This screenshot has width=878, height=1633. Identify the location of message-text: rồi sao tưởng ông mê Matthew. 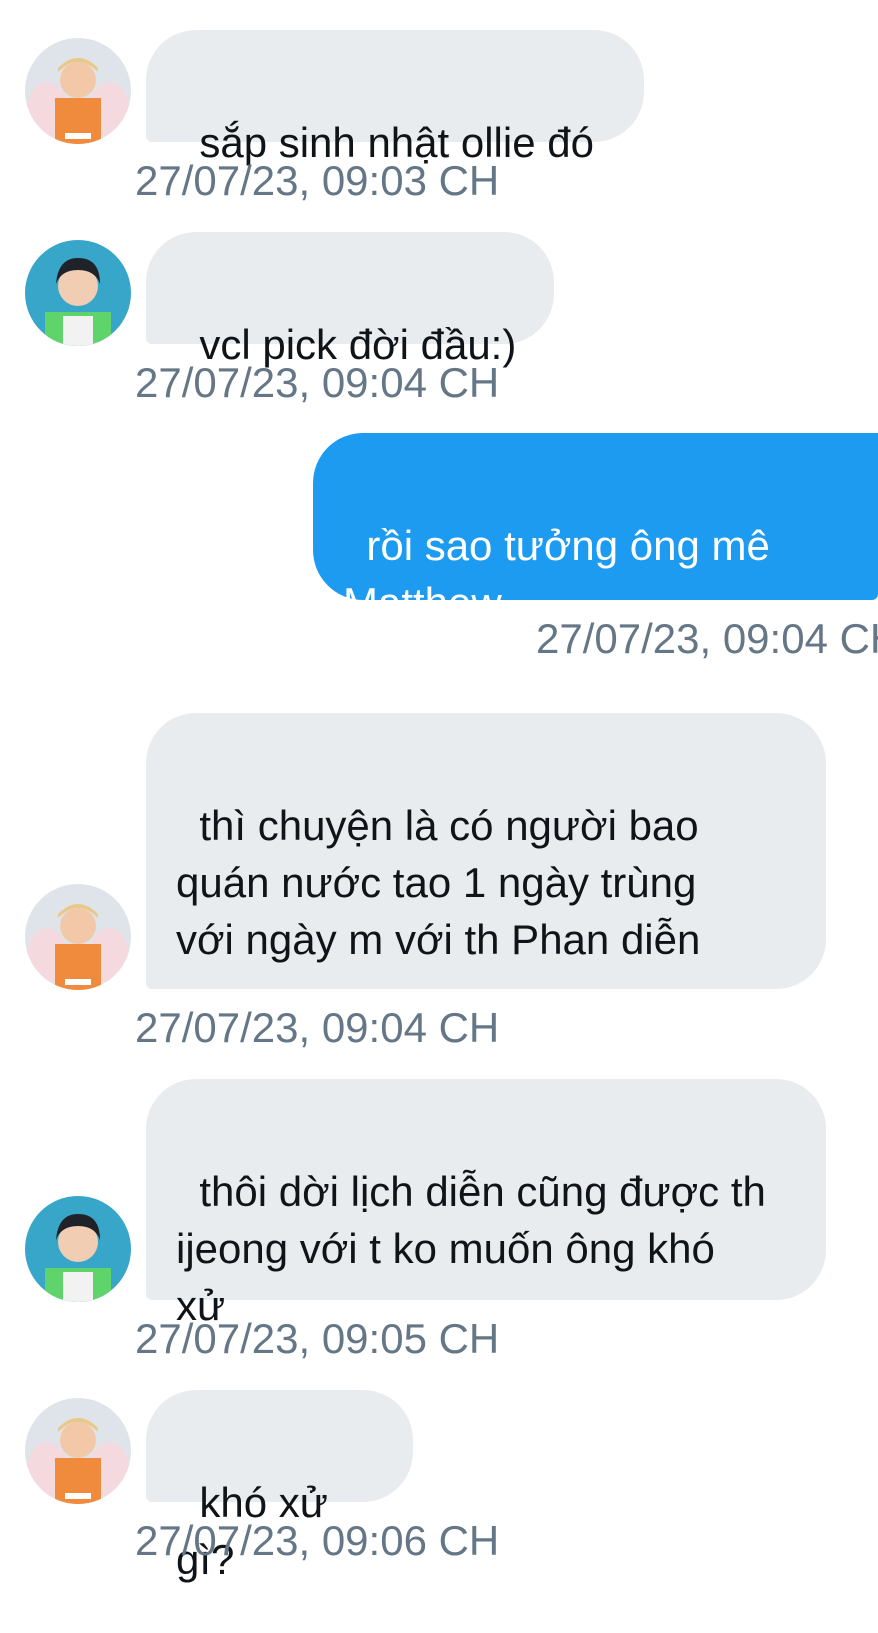
(556, 574).